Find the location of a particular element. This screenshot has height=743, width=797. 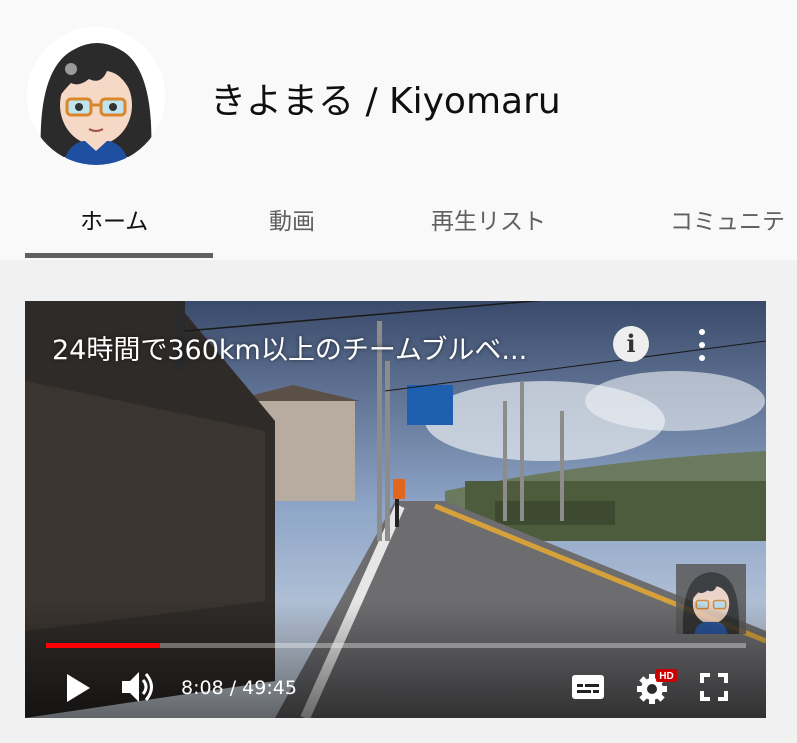

play-icon is located at coordinates (78, 688).